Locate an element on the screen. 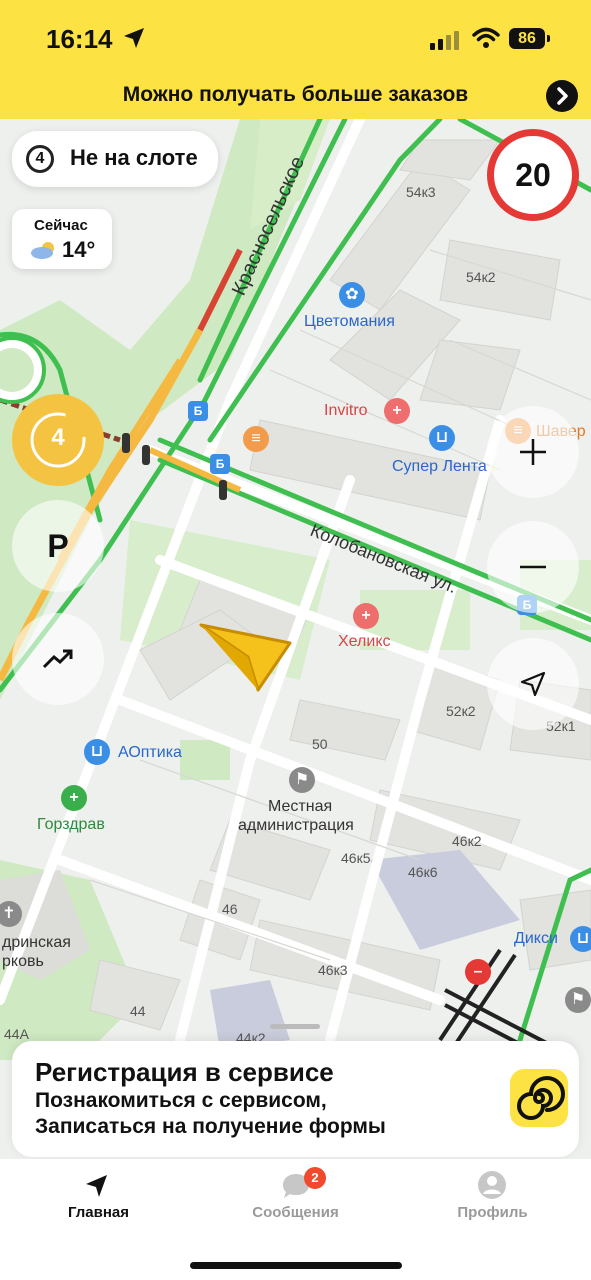 This screenshot has width=591, height=1280. slot-count: 4 is located at coordinates (40, 159).